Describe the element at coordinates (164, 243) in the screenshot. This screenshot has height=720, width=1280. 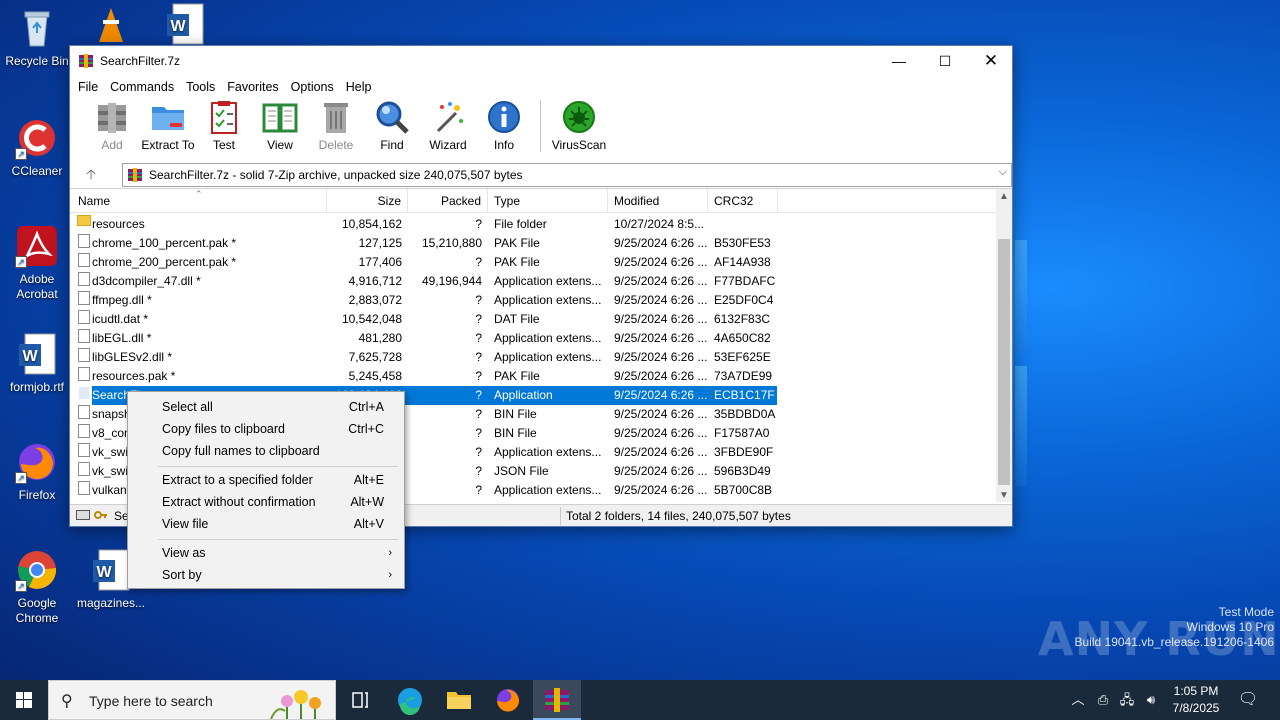
I see `cell-name: chrome_100_percent.pak *` at that location.